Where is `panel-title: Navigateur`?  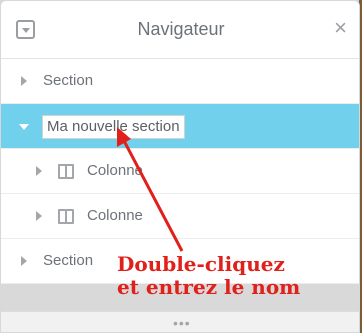 panel-title: Navigateur is located at coordinates (181, 29).